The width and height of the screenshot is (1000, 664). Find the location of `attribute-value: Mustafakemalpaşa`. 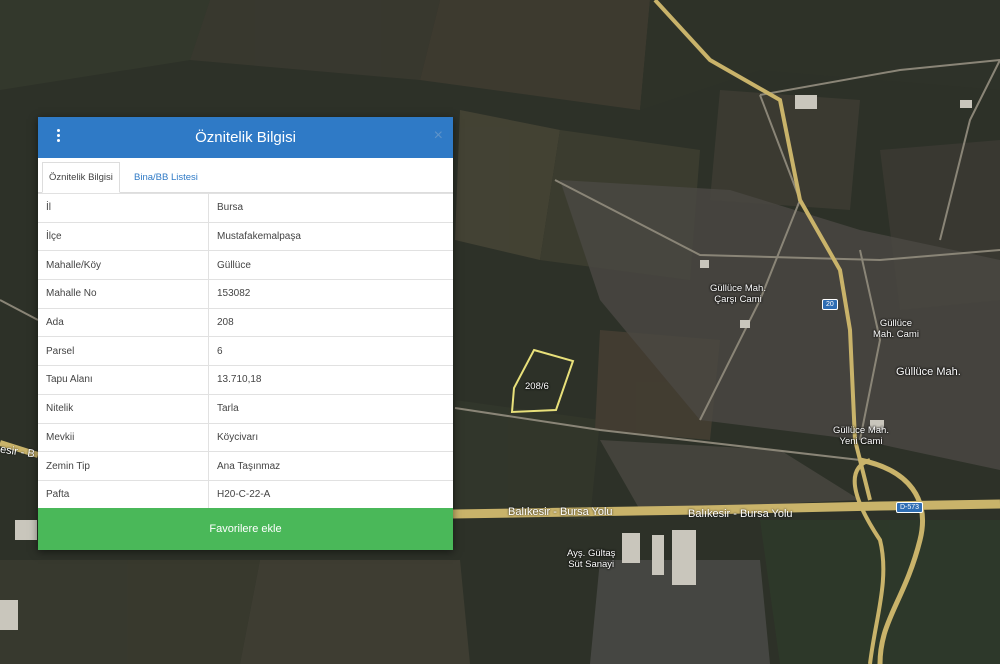

attribute-value: Mustafakemalpaşa is located at coordinates (330, 236).